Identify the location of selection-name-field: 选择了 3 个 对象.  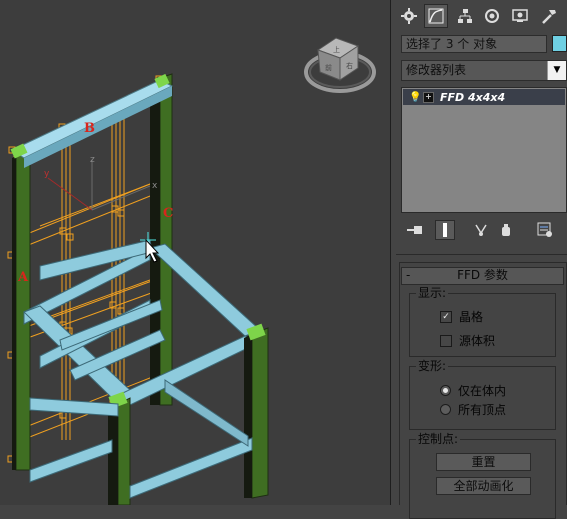
(474, 44).